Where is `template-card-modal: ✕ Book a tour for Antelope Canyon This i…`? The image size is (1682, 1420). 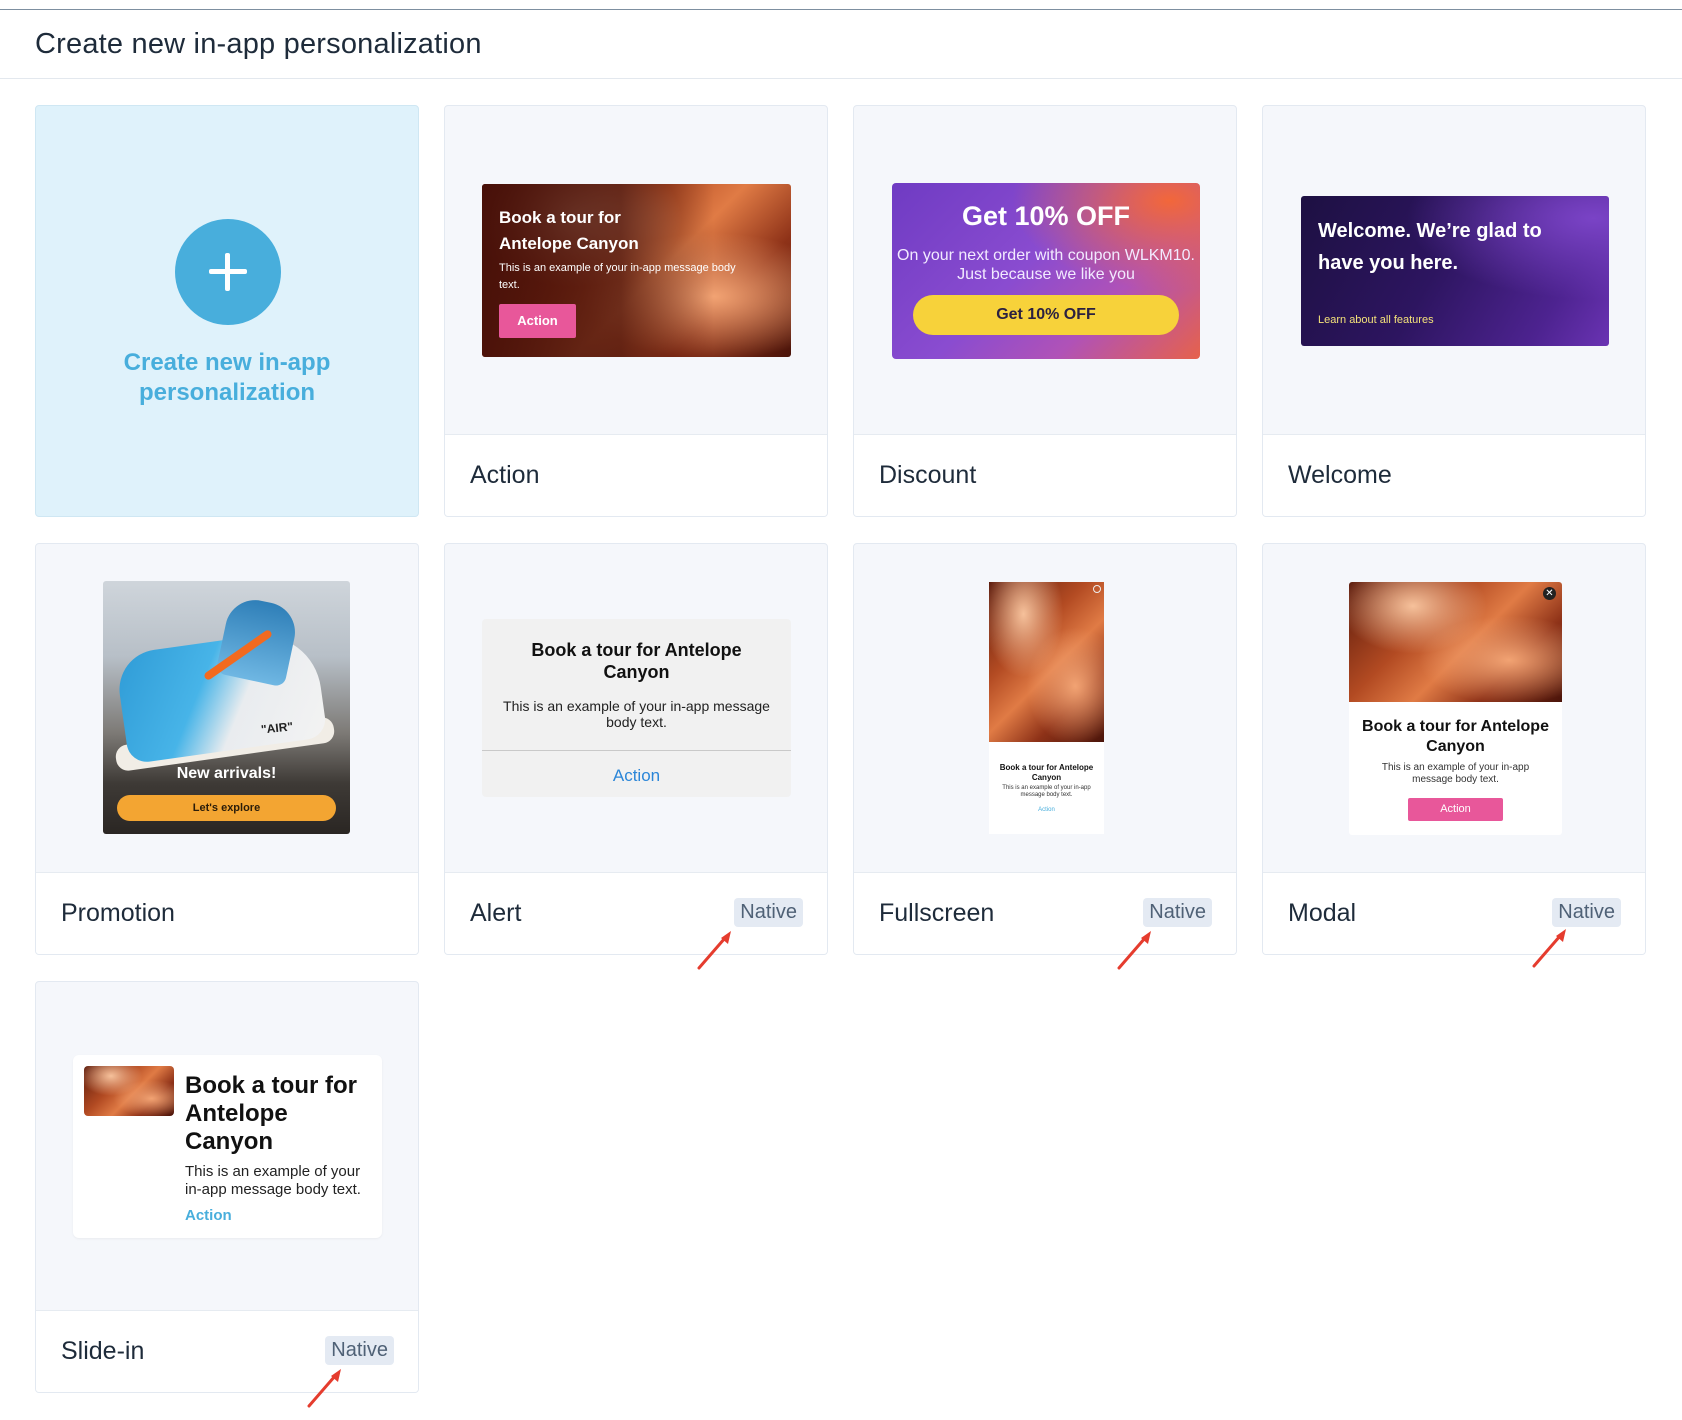
template-card-modal: ✕ Book a tour for Antelope Canyon This i… is located at coordinates (1454, 749).